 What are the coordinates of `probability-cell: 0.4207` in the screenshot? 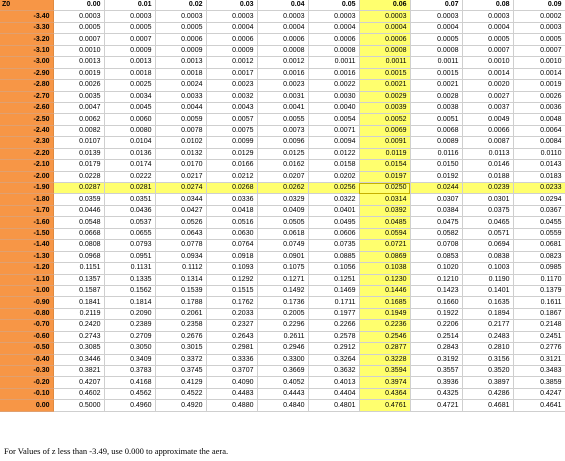 It's located at (79, 382).